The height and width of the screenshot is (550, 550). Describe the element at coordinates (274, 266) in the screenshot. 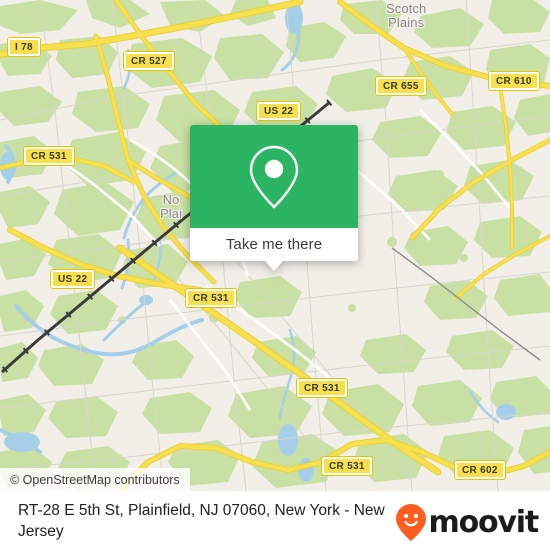

I see `popup-pointer-tail` at that location.